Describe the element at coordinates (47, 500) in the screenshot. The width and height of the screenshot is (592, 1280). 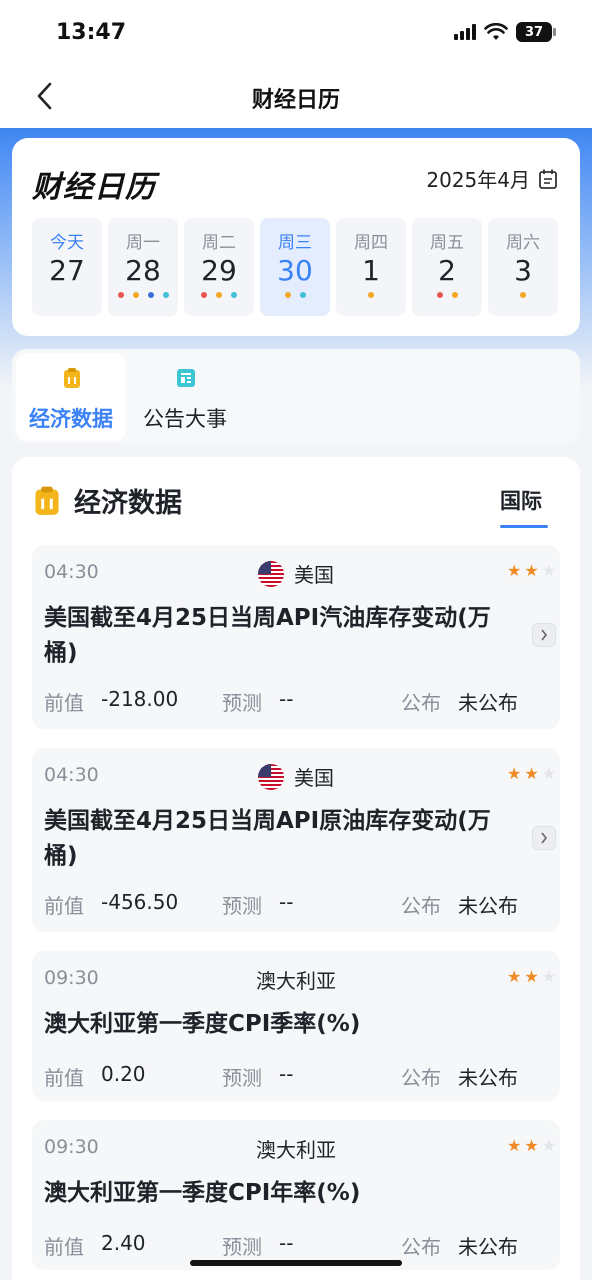
I see `clipboard-icon` at that location.